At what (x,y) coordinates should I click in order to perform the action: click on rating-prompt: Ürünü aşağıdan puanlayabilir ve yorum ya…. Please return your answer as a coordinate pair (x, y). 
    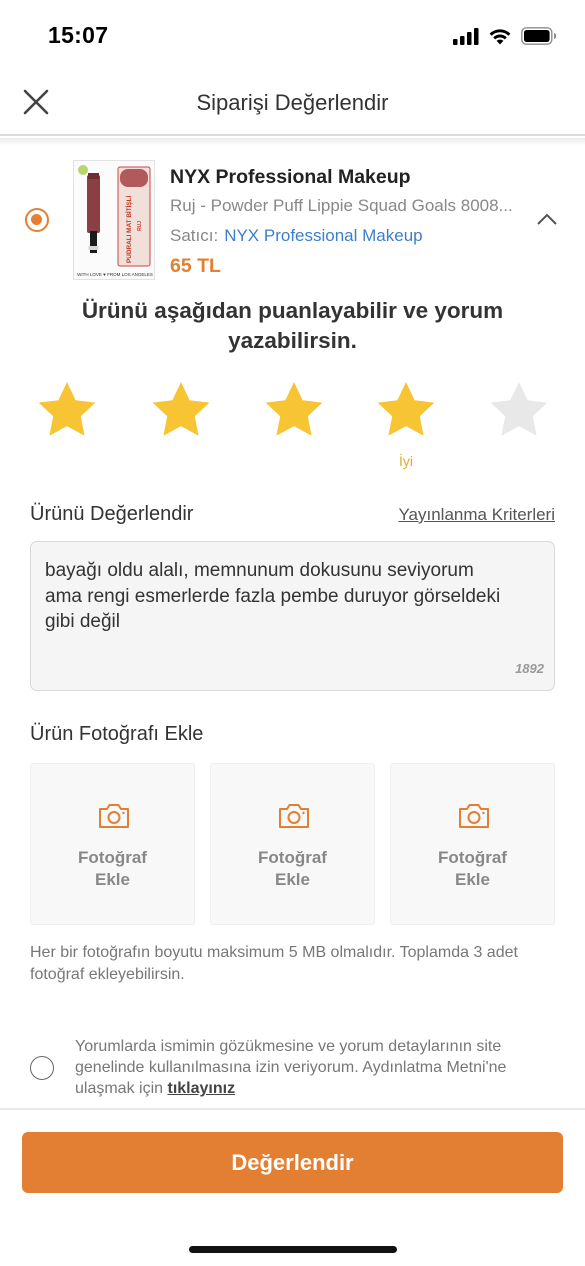
    Looking at the image, I should click on (292, 325).